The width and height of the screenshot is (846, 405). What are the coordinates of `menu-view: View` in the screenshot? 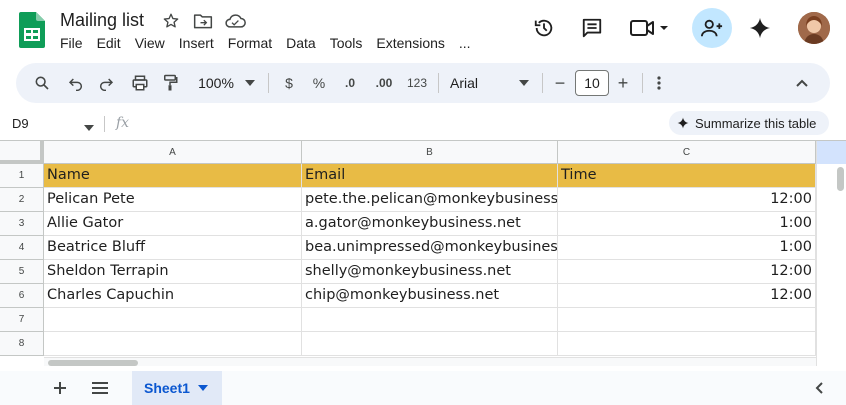 It's located at (154, 43).